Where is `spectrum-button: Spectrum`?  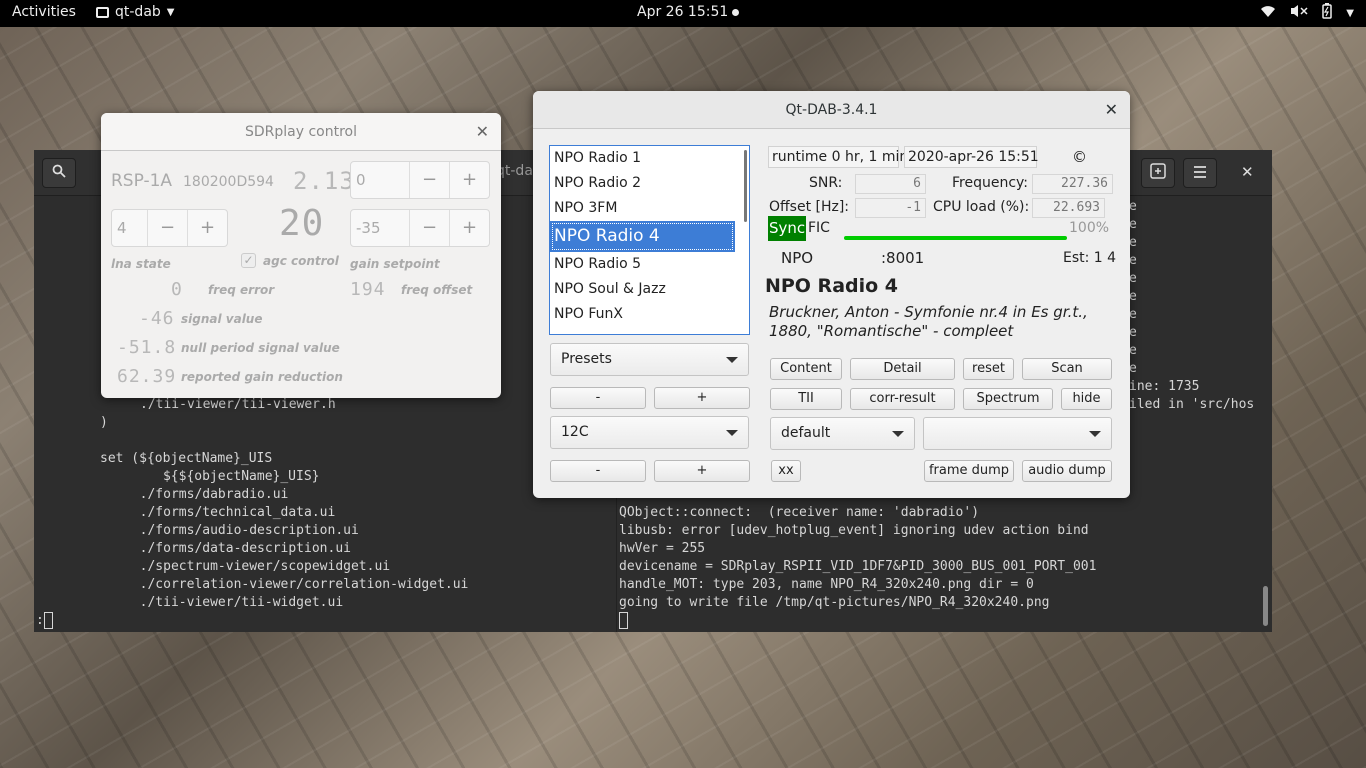
spectrum-button: Spectrum is located at coordinates (1008, 399).